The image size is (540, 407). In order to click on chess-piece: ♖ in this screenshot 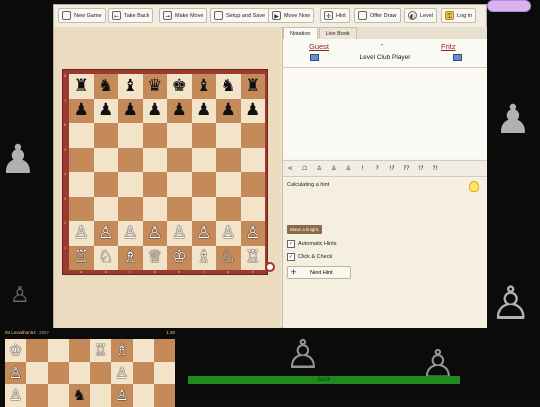, I will do `click(252, 257)`.